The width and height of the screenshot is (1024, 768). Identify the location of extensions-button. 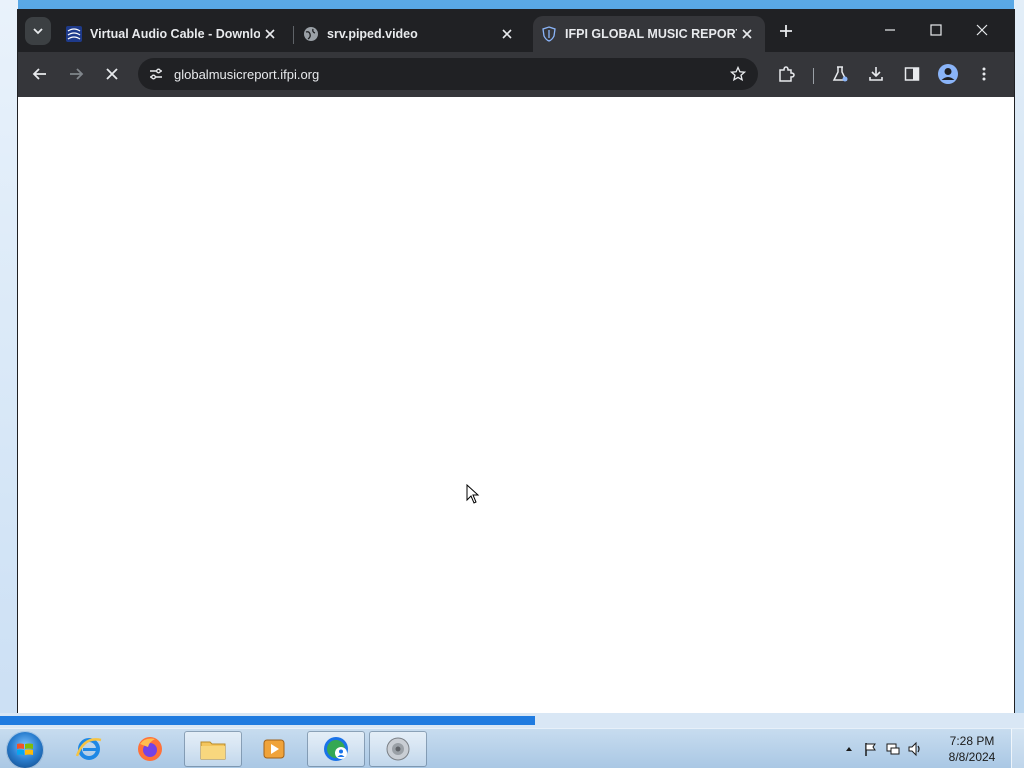
(786, 74).